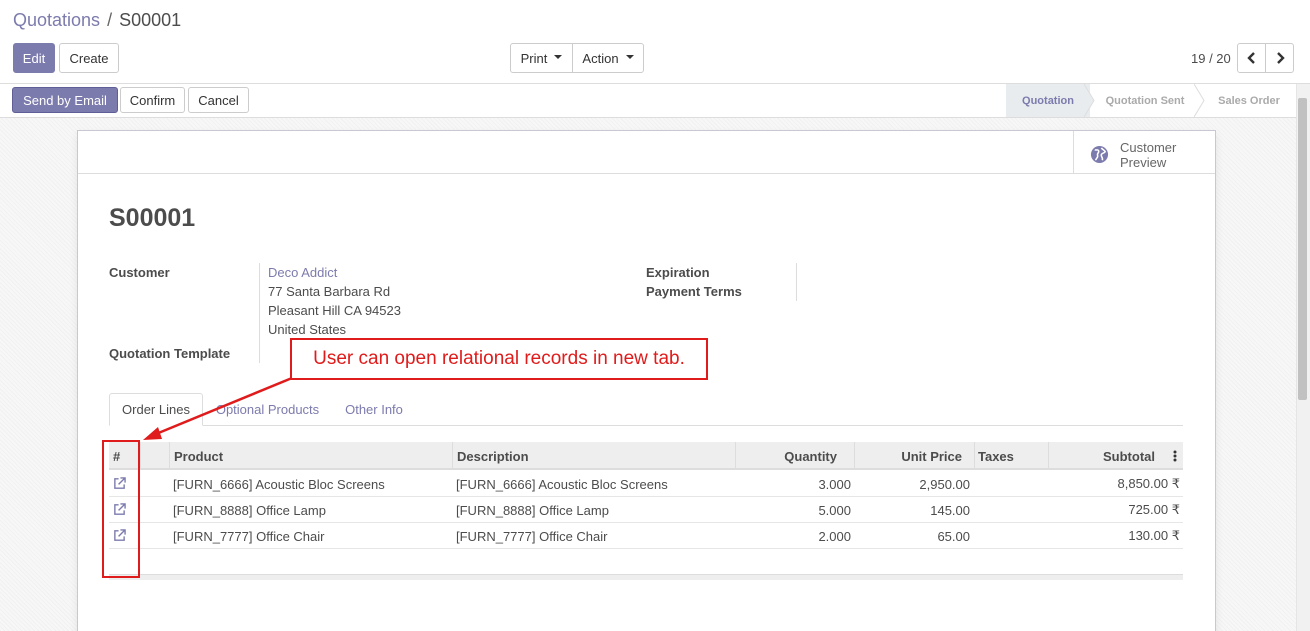 This screenshot has width=1310, height=631. I want to click on tab-order-lines: Order Lines, so click(156, 409).